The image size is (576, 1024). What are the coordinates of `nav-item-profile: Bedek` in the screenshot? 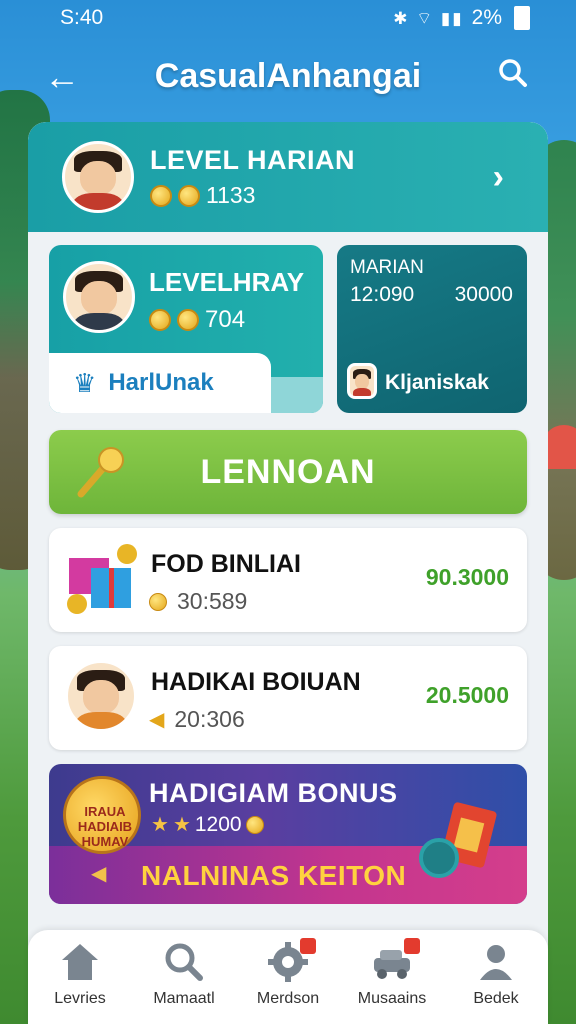 It's located at (496, 974).